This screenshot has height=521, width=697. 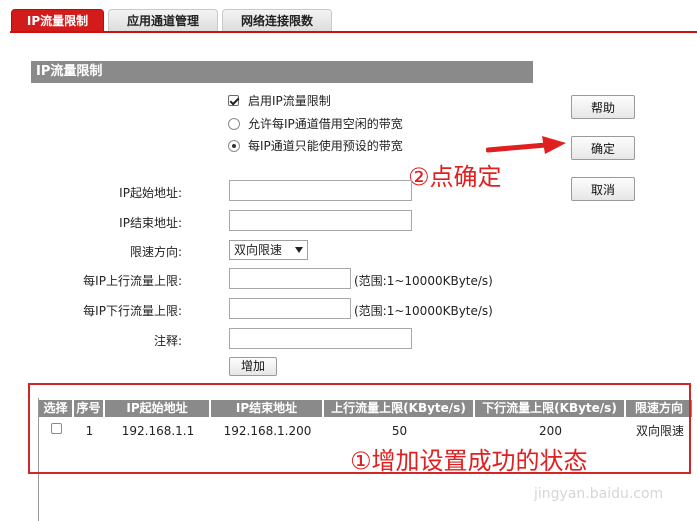 I want to click on tab-app-channel-management: 应用通道管理, so click(x=163, y=20).